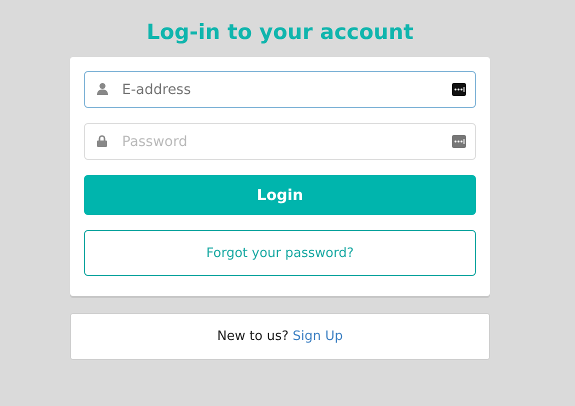  I want to click on signup-prompt: New to us?, so click(253, 336).